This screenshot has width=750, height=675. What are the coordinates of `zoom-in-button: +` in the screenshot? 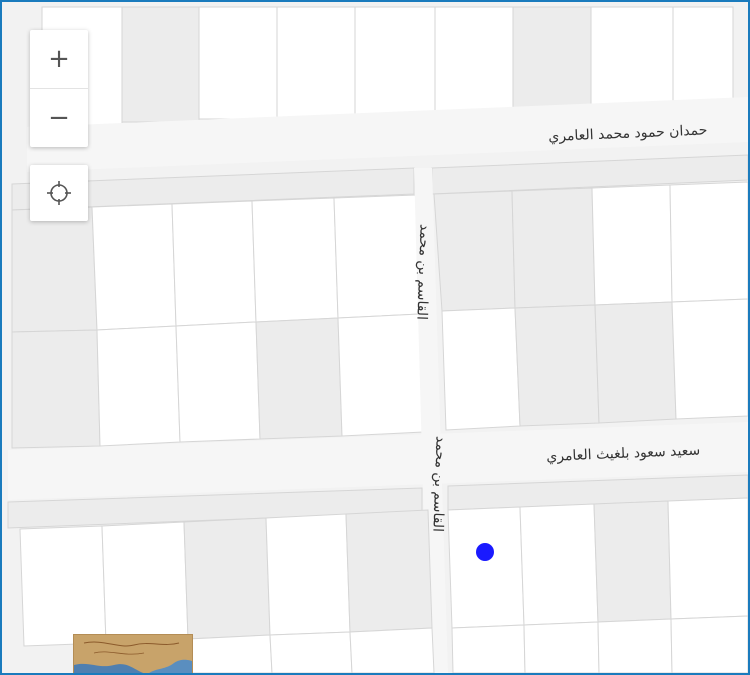 It's located at (59, 59).